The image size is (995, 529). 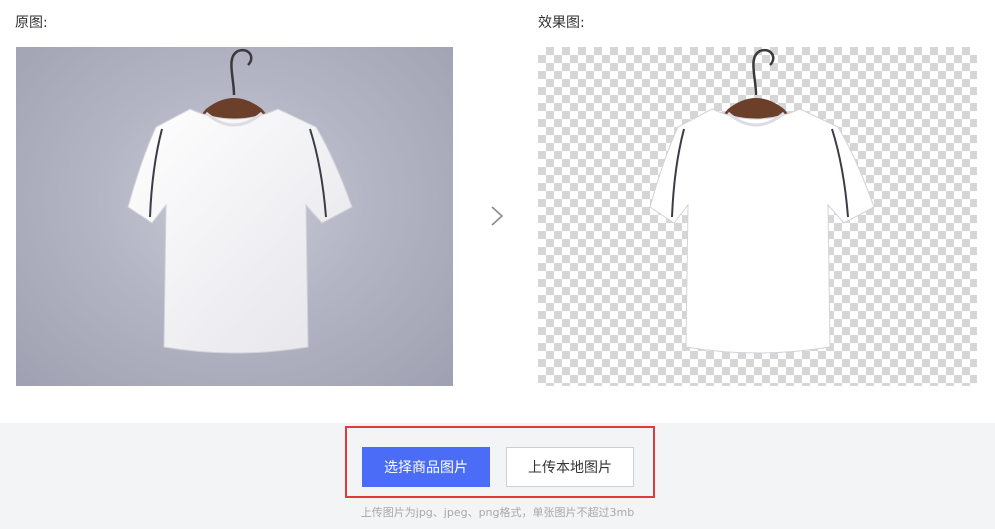 I want to click on original-image-label: 原图:, so click(x=31, y=23).